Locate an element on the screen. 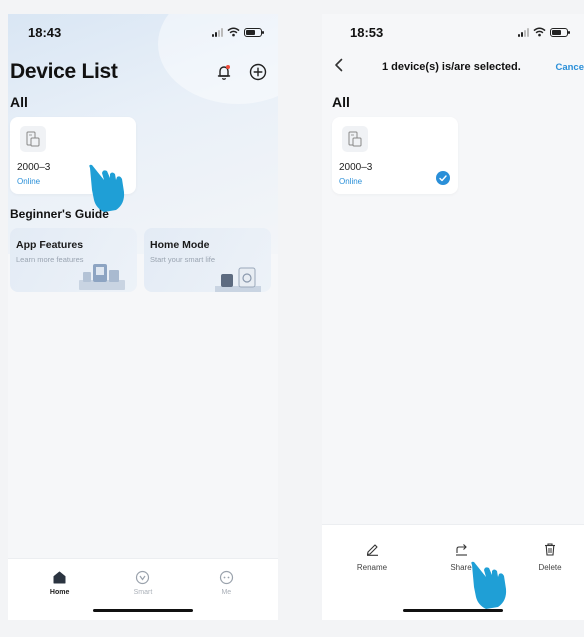  selection-count-text: 1 device(s) is/are selected. is located at coordinates (451, 67).